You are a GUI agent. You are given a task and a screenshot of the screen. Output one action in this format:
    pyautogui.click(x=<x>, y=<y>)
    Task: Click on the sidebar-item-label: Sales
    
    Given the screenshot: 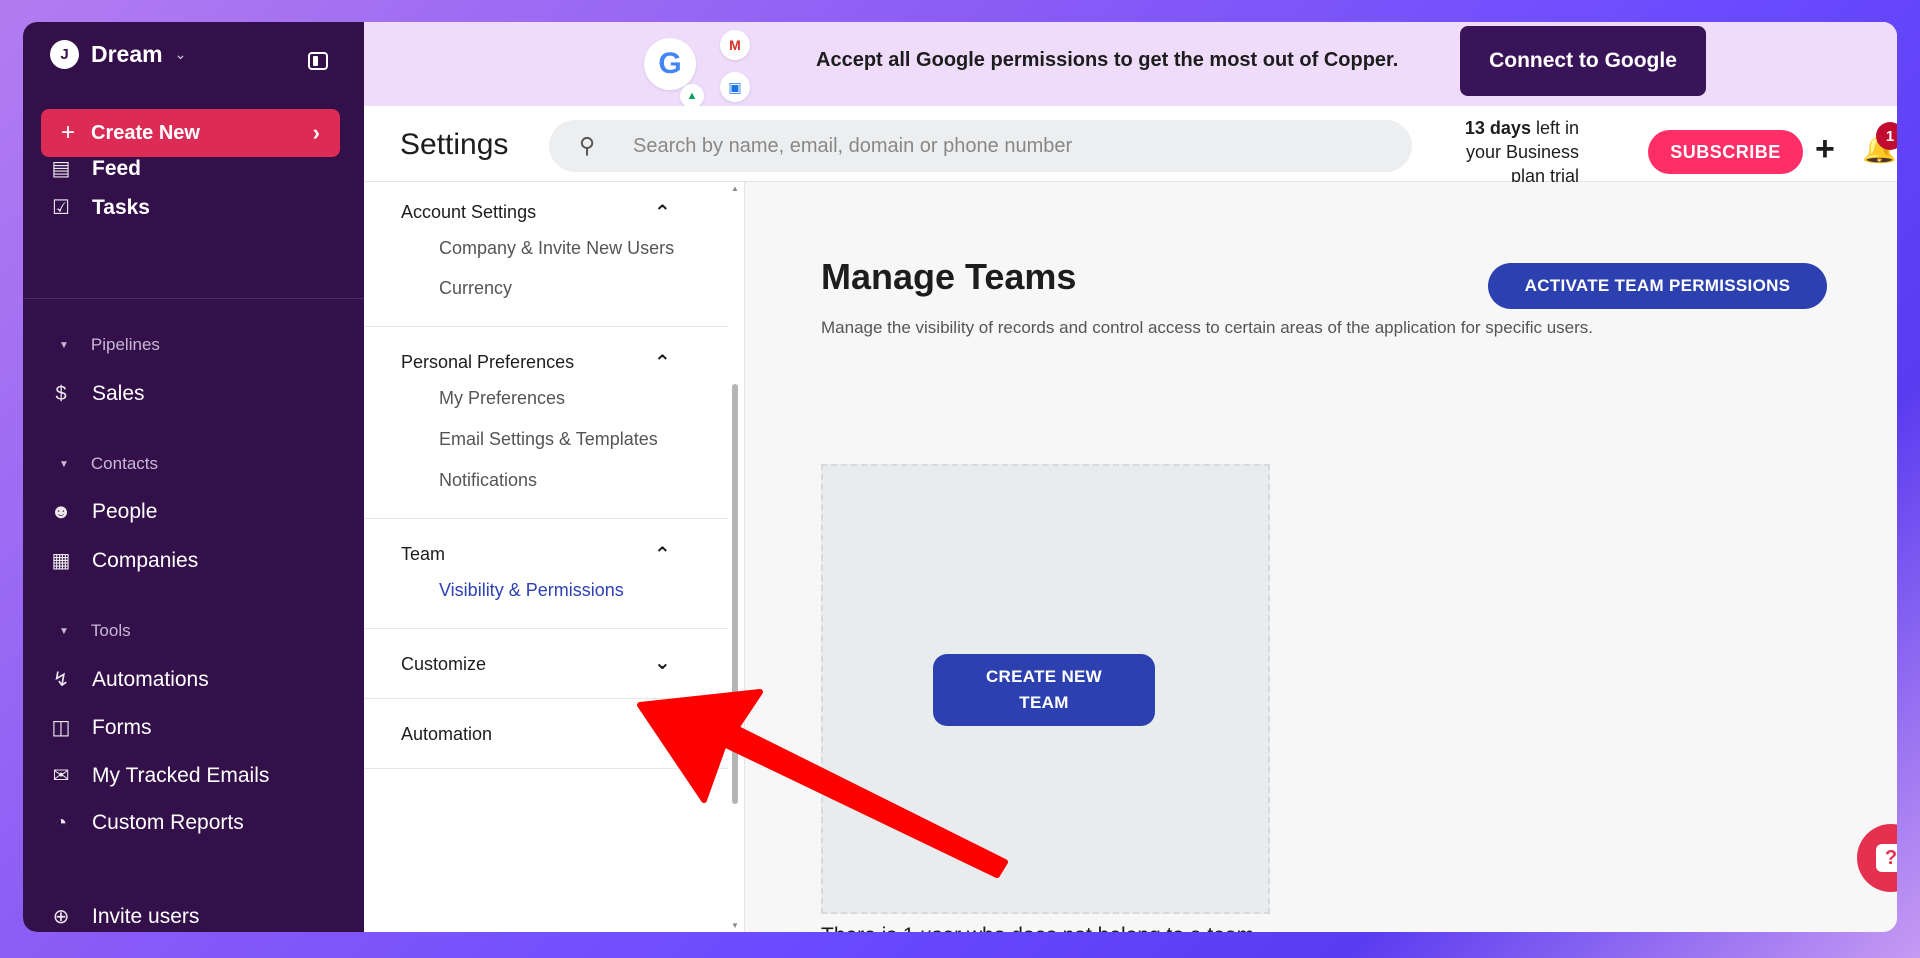 What is the action you would take?
    pyautogui.click(x=118, y=393)
    